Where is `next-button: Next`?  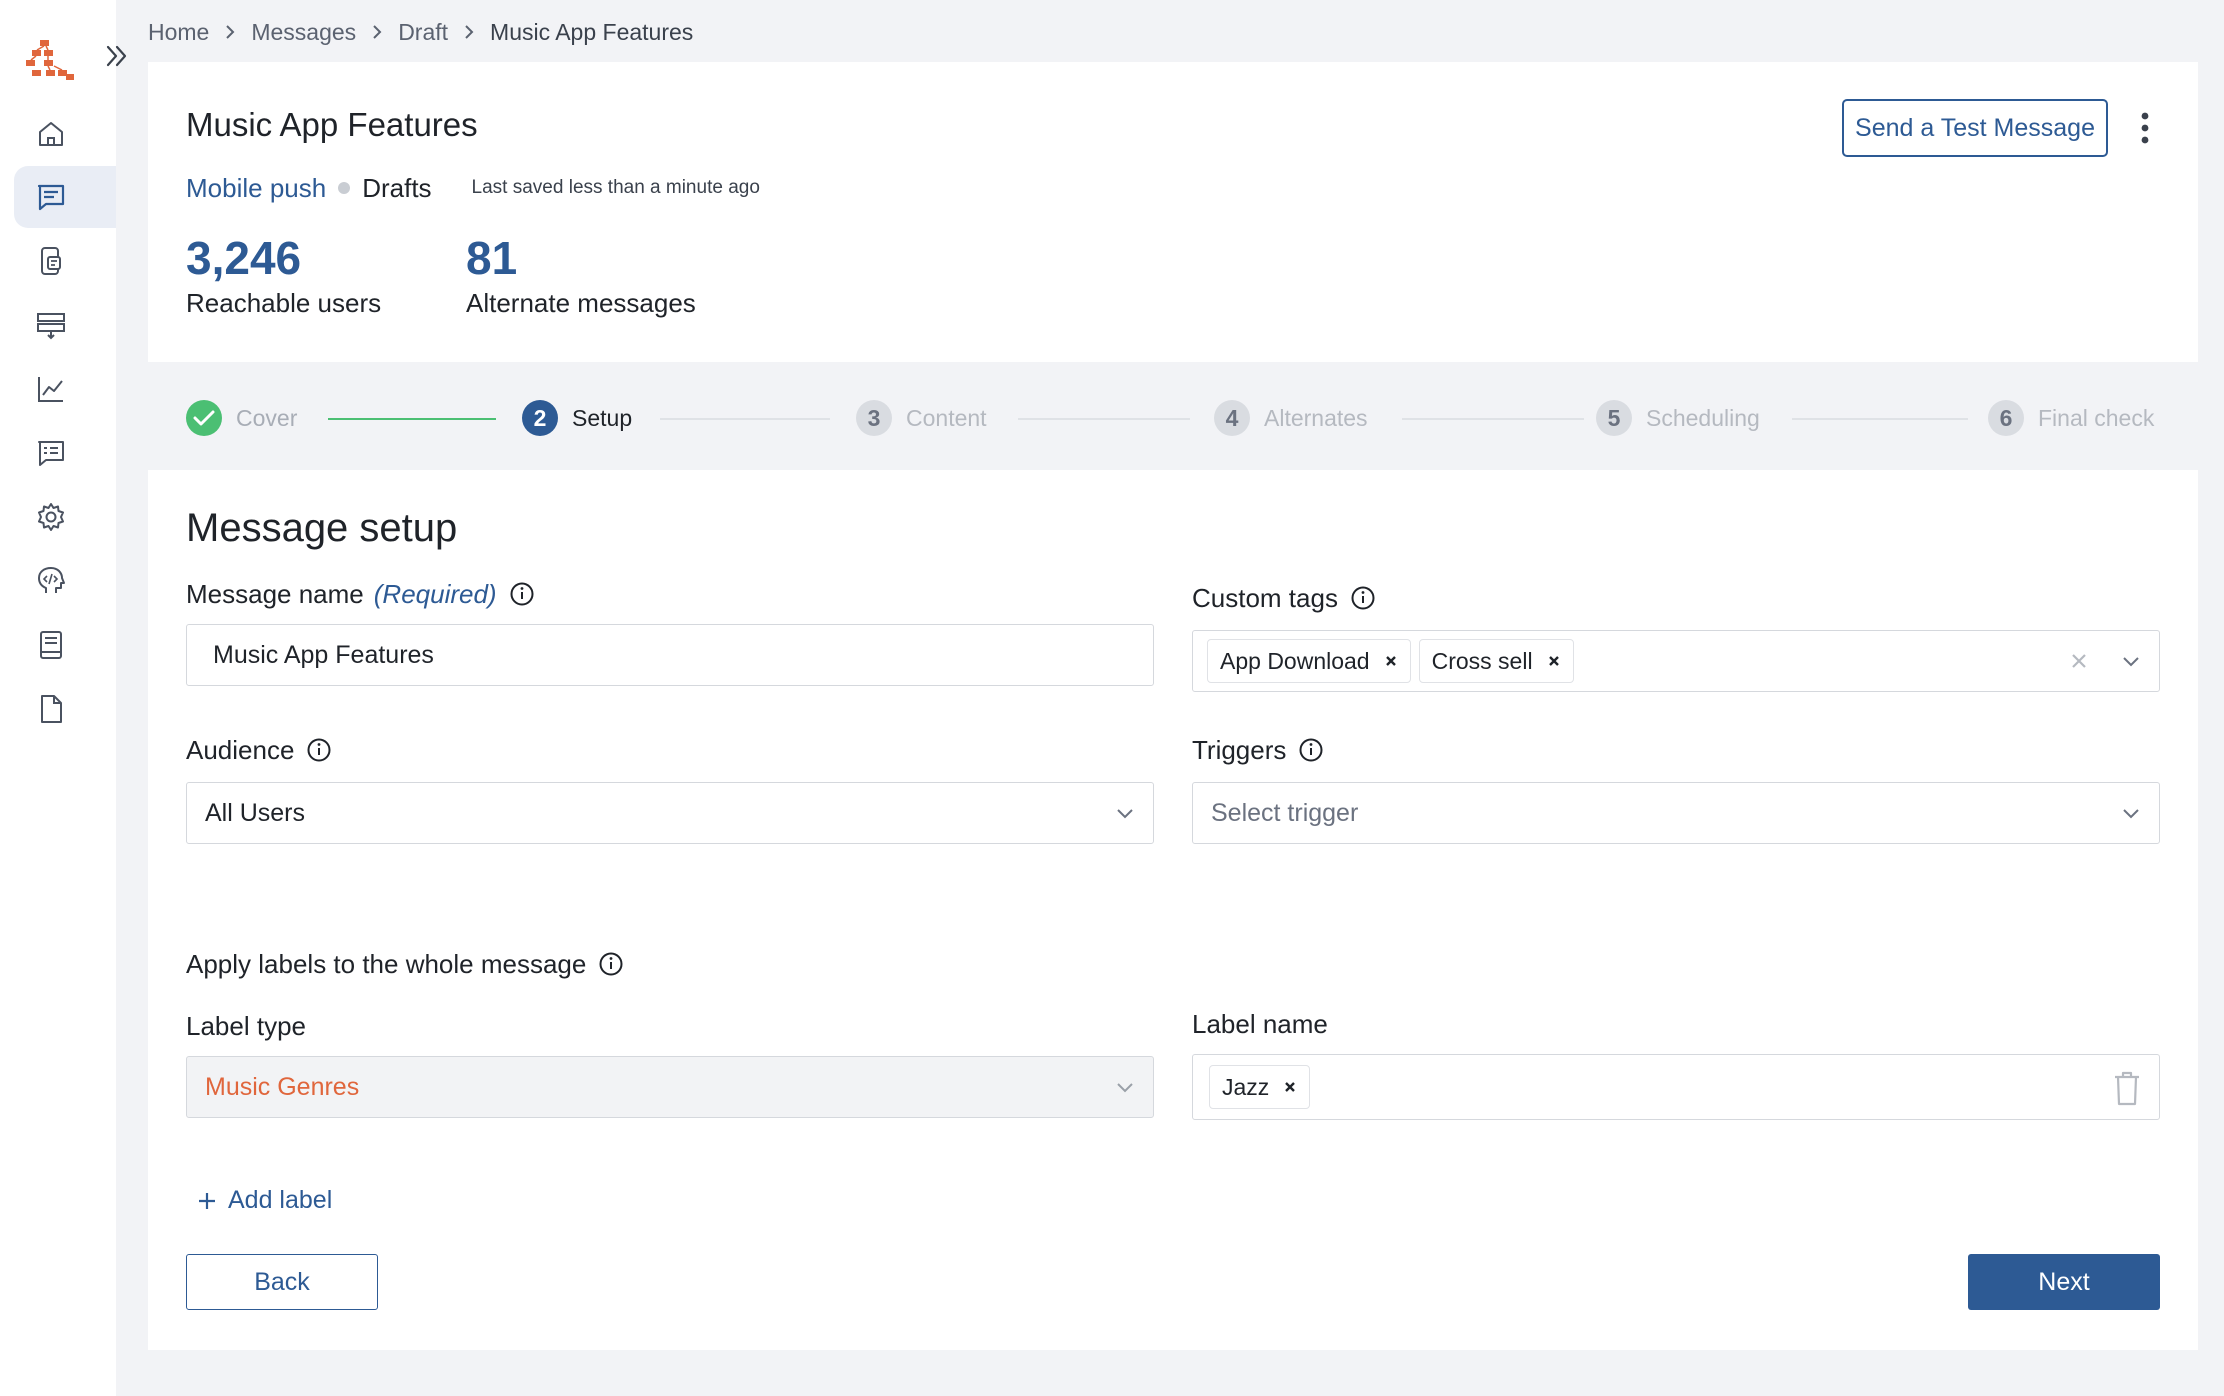 next-button: Next is located at coordinates (2064, 1282).